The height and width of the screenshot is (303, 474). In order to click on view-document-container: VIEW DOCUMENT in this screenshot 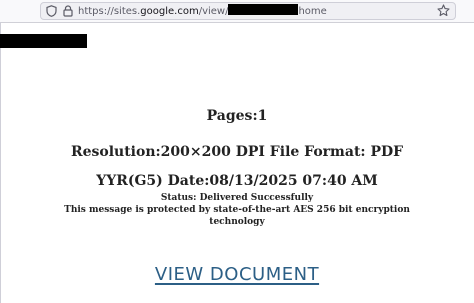, I will do `click(237, 274)`.